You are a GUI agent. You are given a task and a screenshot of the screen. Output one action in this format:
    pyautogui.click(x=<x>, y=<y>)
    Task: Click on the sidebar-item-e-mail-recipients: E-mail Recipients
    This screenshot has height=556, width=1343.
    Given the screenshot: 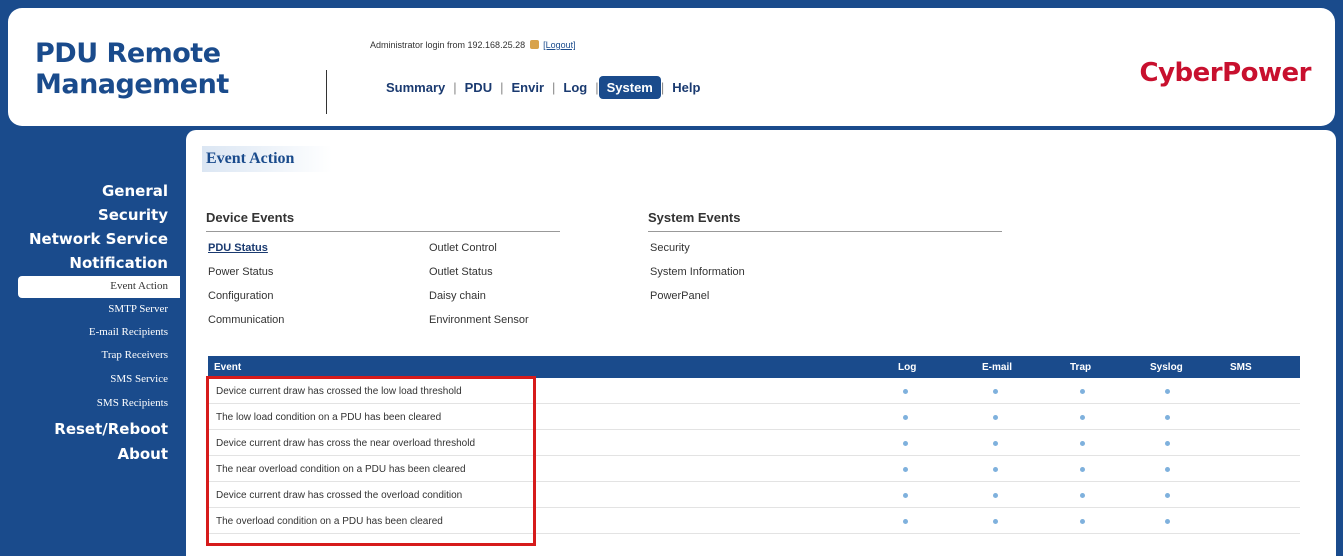 What is the action you would take?
    pyautogui.click(x=128, y=332)
    